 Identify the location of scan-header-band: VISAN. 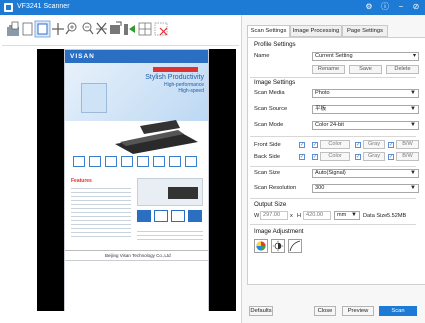
(136, 56).